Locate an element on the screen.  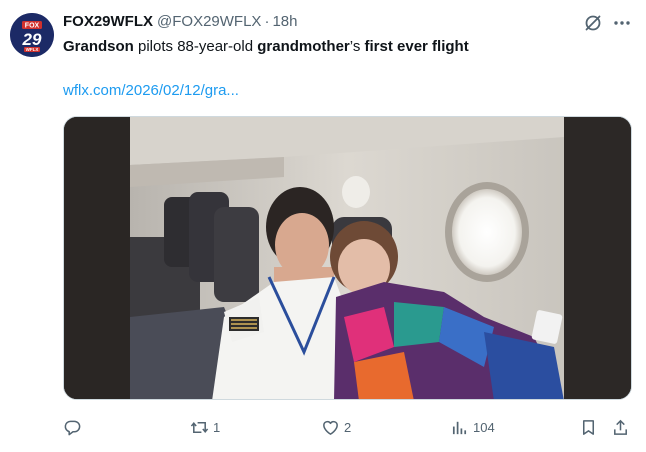
like-button: 2 is located at coordinates (336, 427).